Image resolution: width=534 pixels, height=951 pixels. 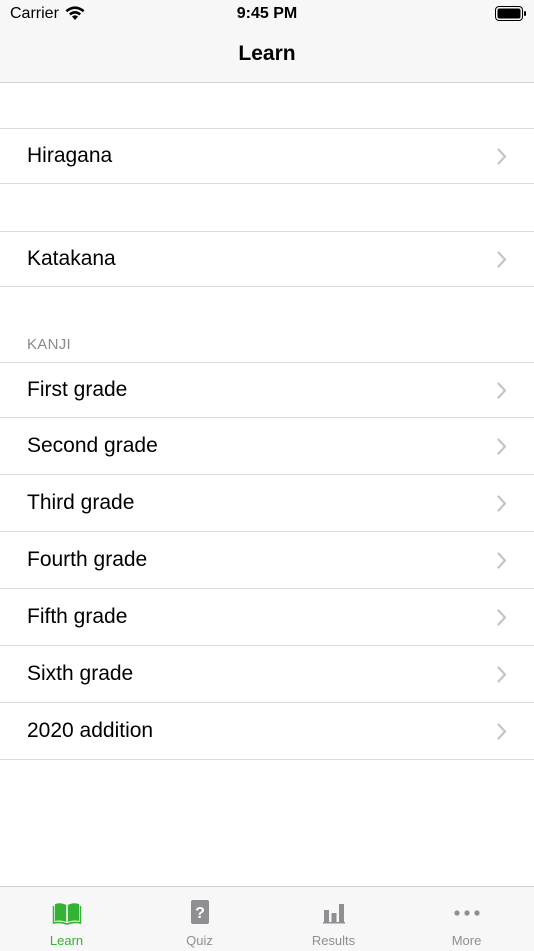 I want to click on question-card-icon: ?, so click(x=199, y=912).